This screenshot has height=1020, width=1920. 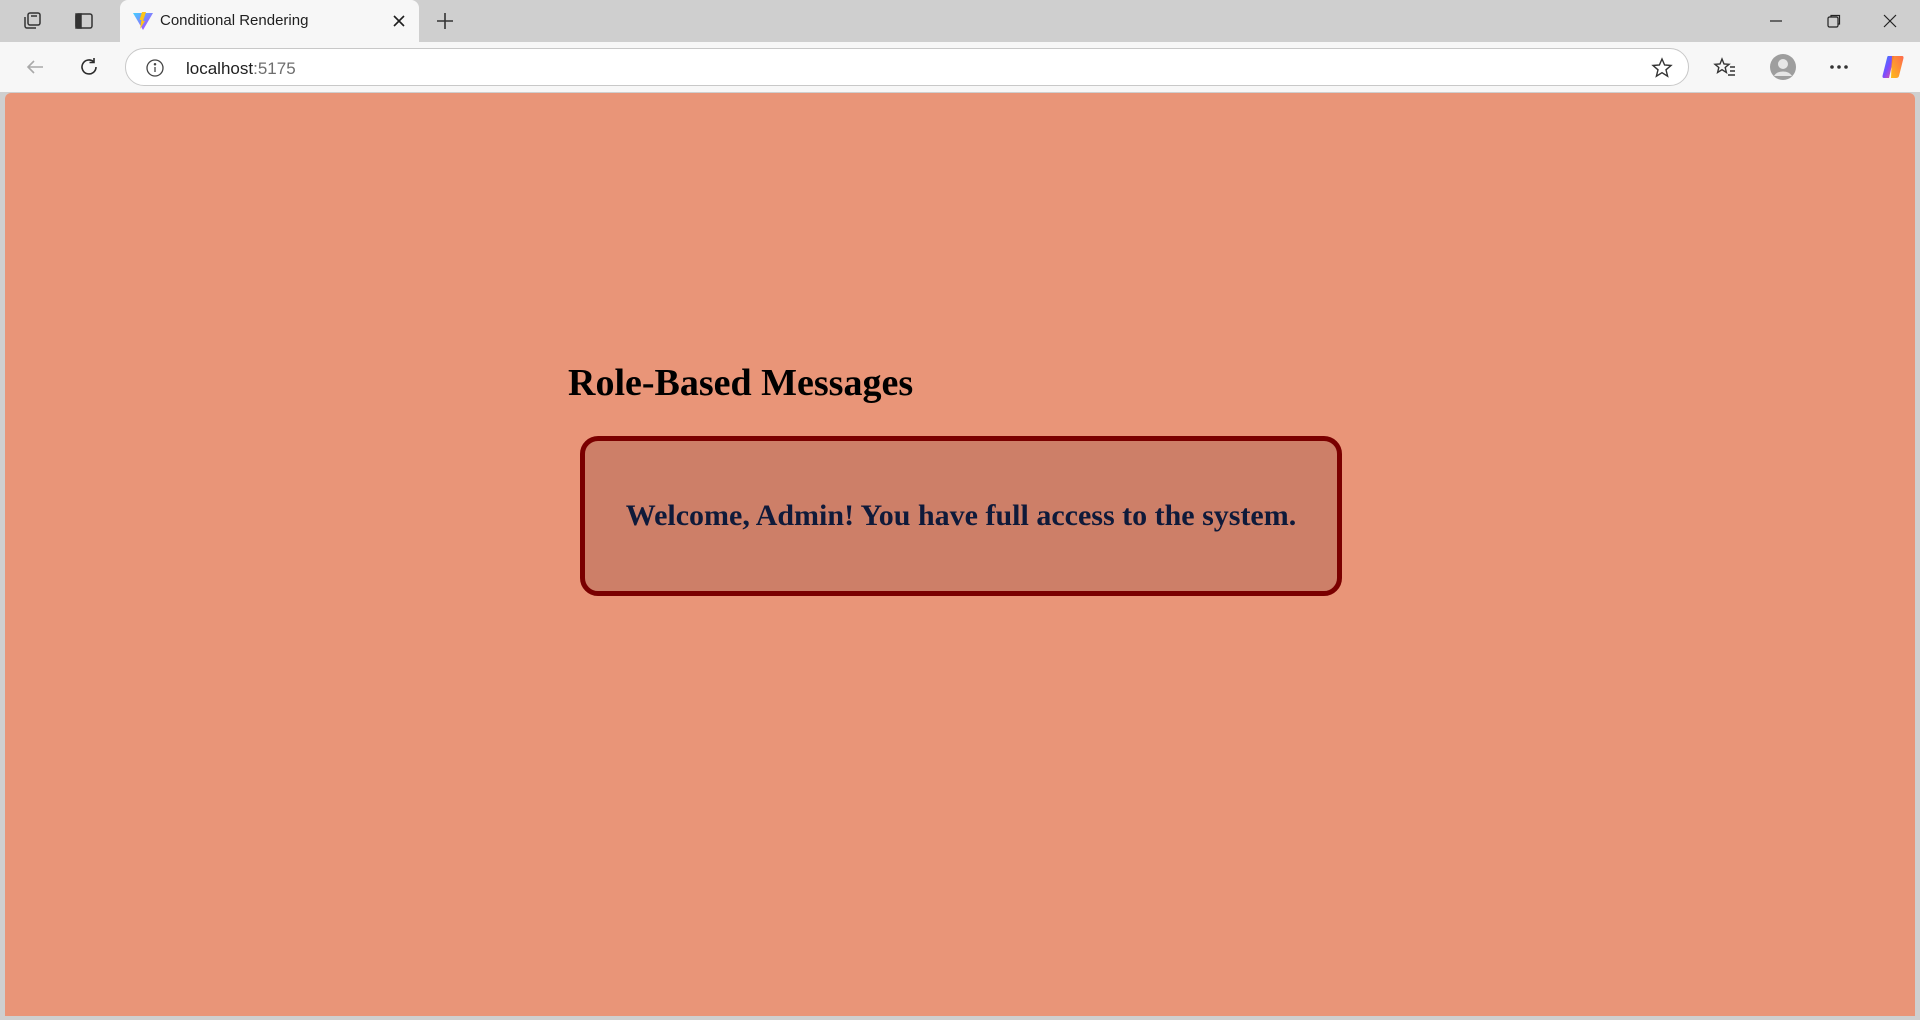 I want to click on close-window-icon, so click(x=1890, y=21).